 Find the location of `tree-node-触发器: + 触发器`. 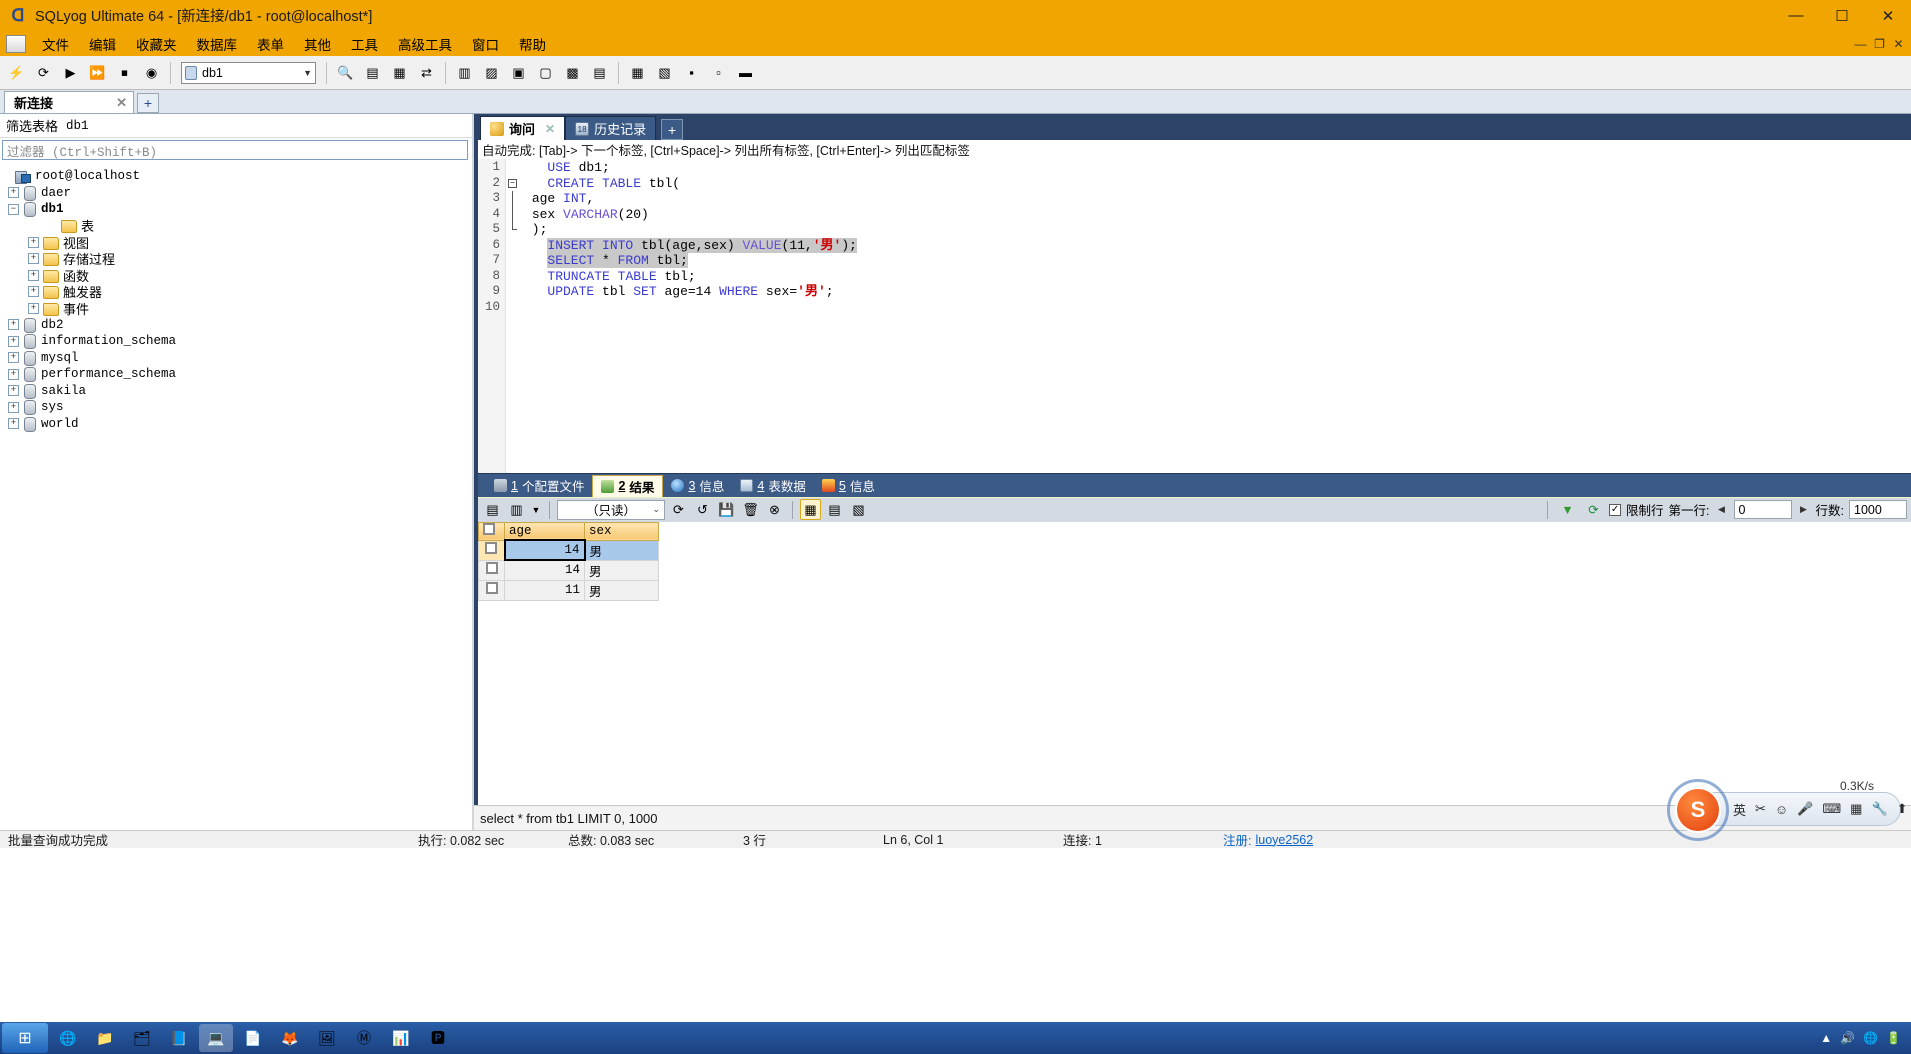

tree-node-触发器: + 触发器 is located at coordinates (236, 292).